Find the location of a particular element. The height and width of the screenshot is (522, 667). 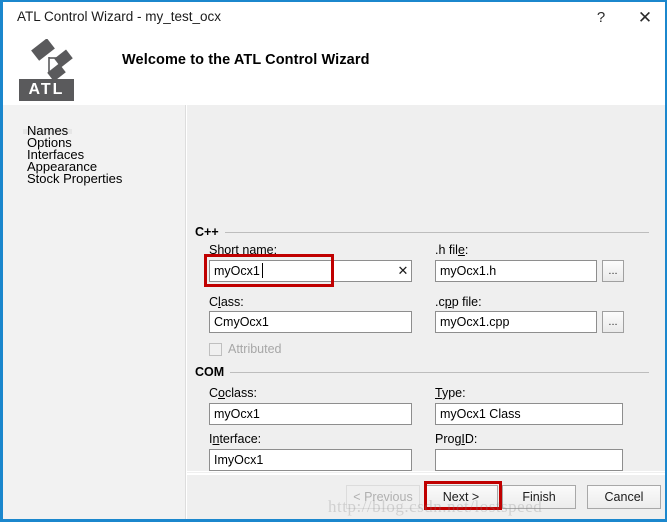

short-name-input is located at coordinates (310, 271).